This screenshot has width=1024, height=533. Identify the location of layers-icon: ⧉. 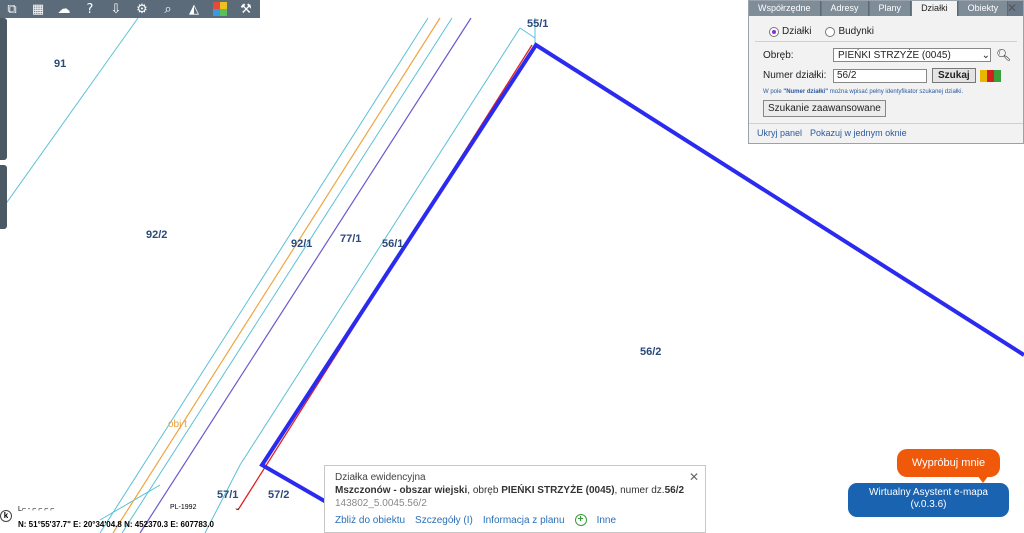
(12, 9).